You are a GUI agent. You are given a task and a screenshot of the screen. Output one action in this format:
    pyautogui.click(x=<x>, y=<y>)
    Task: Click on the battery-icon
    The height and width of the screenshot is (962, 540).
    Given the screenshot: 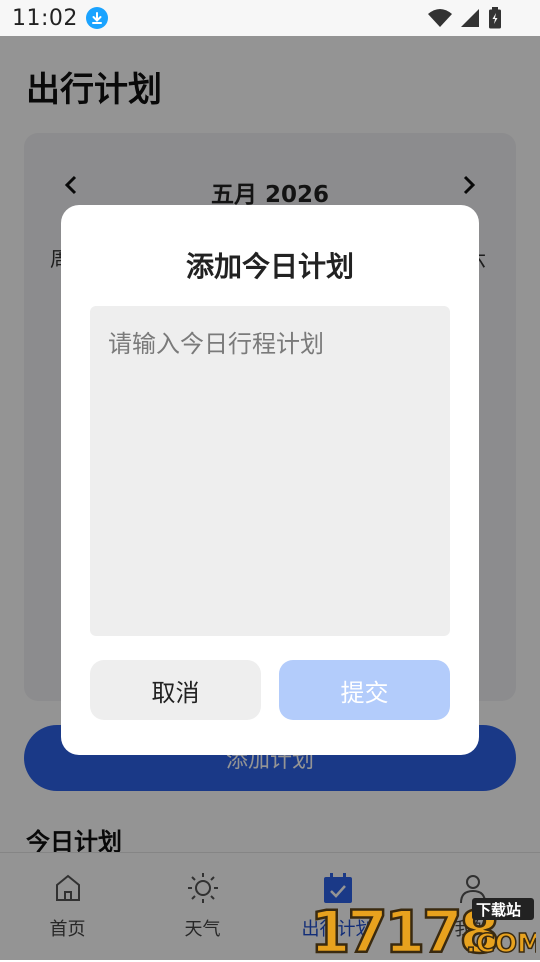 What is the action you would take?
    pyautogui.click(x=495, y=20)
    